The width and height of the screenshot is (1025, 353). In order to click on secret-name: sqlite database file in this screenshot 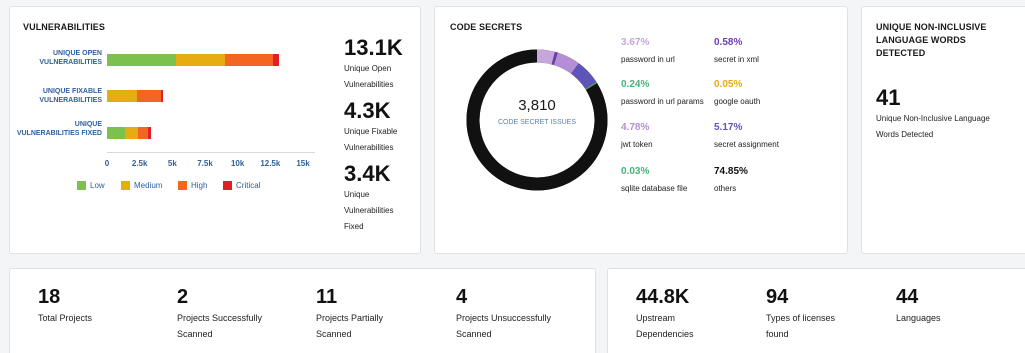, I will do `click(654, 188)`.